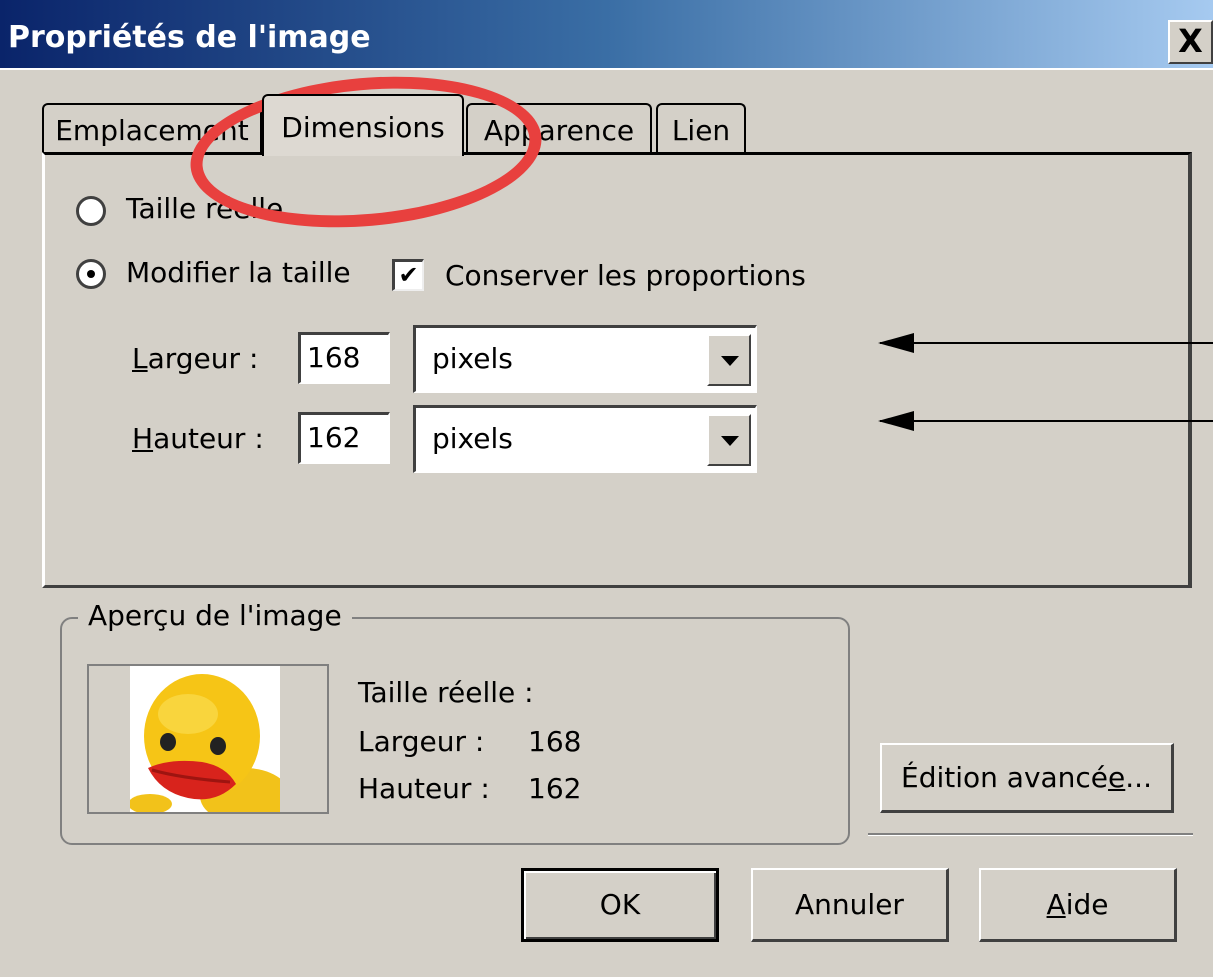  I want to click on height-unit-select: pixels, so click(585, 439).